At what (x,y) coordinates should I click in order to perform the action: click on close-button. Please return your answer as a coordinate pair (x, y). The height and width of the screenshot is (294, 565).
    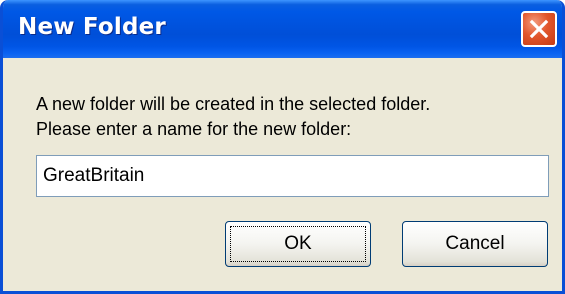
    Looking at the image, I should click on (539, 29).